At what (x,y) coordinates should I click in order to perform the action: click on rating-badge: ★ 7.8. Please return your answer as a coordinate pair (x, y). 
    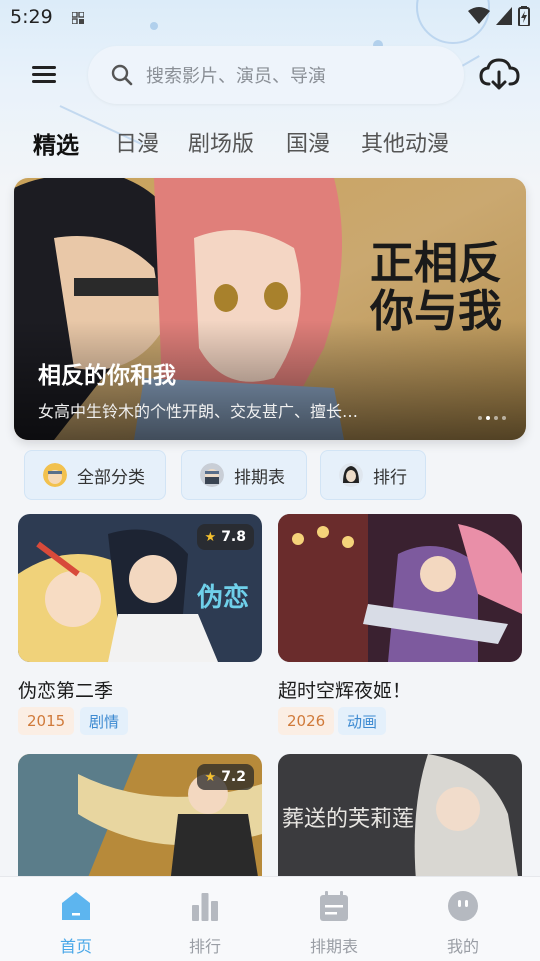
    Looking at the image, I should click on (225, 537).